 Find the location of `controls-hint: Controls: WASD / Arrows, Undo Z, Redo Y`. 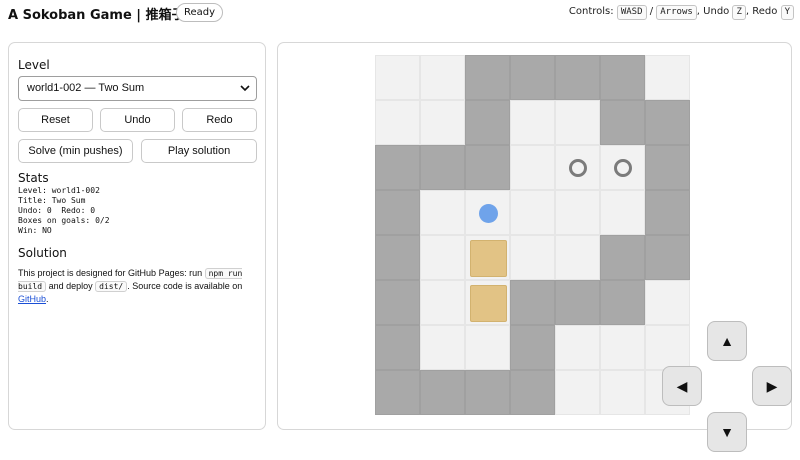

controls-hint: Controls: WASD / Arrows, Undo Z, Redo Y is located at coordinates (681, 12).